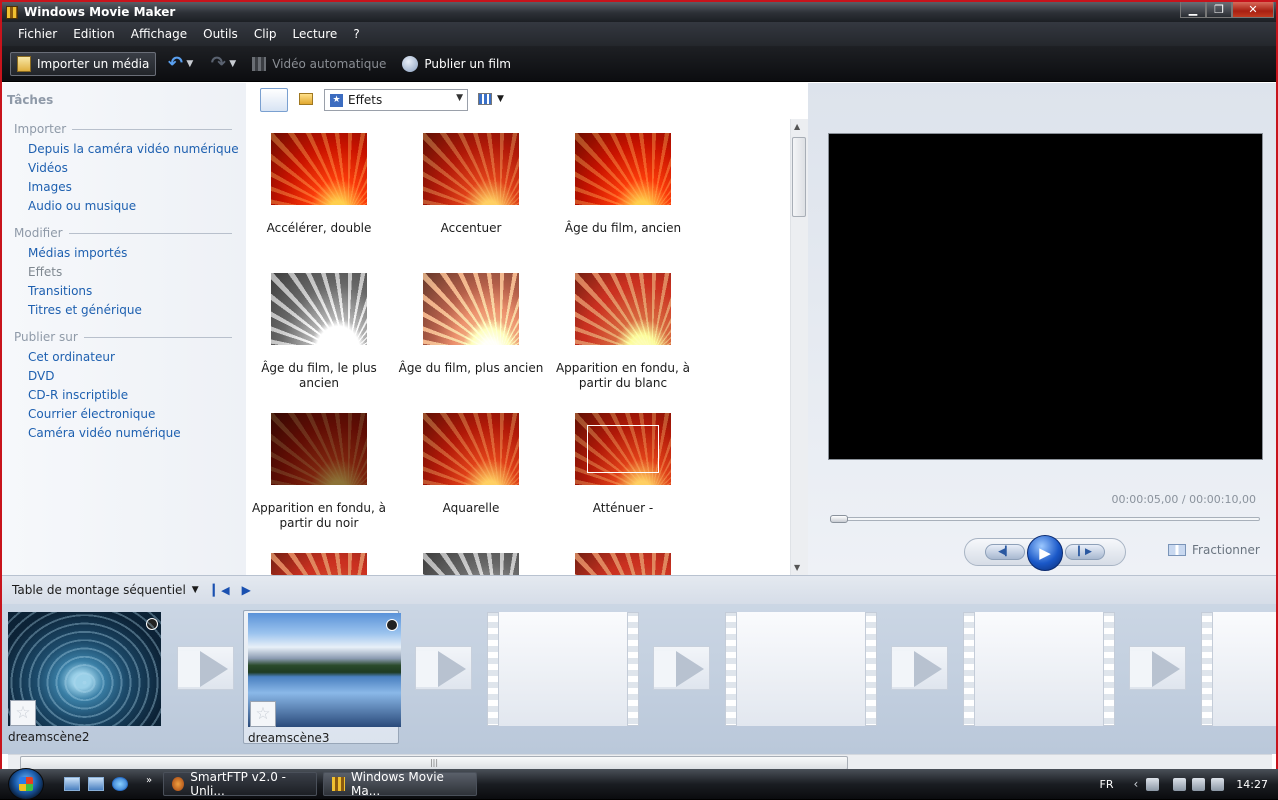 The width and height of the screenshot is (1278, 800). What do you see at coordinates (839, 519) in the screenshot?
I see `seek-handle` at bounding box center [839, 519].